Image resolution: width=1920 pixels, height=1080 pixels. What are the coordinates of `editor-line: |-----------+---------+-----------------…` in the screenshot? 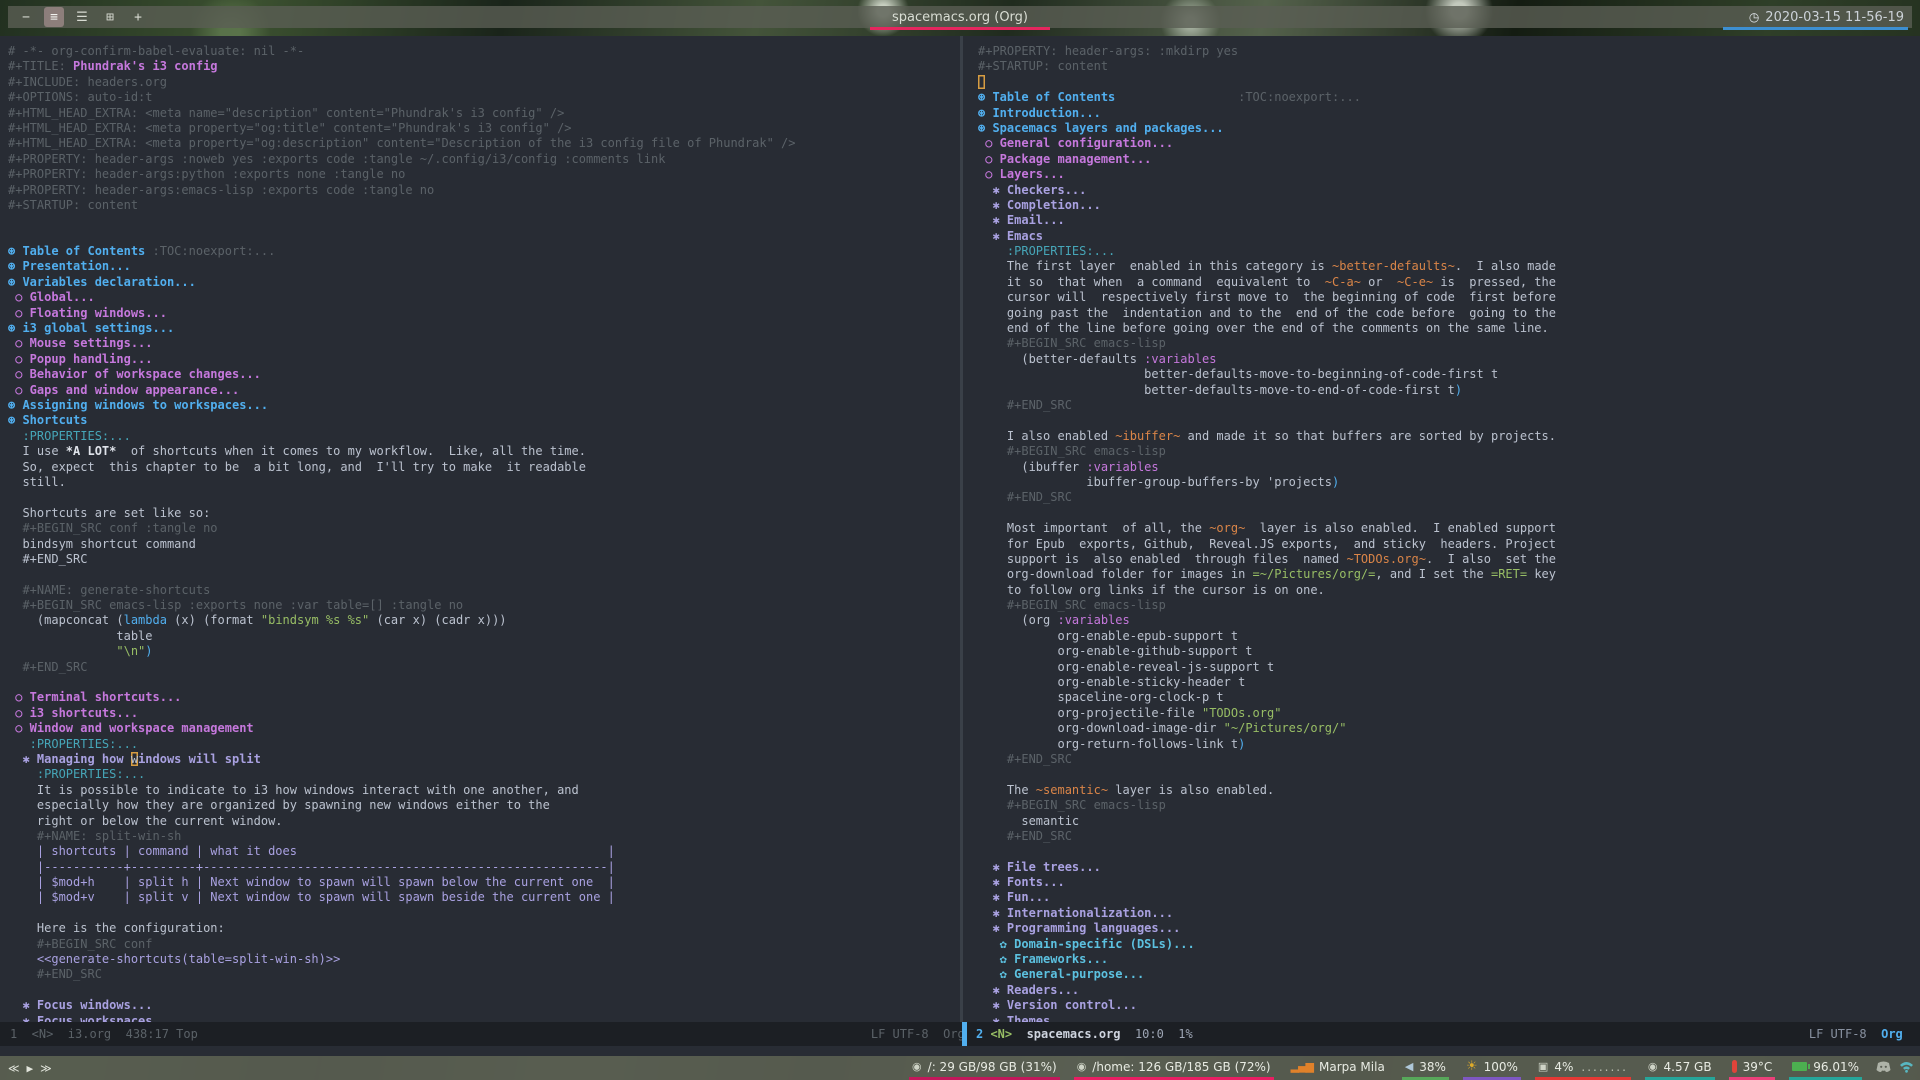 It's located at (484, 867).